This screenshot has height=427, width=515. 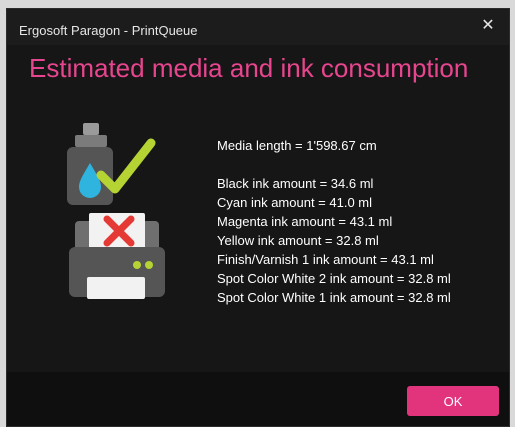 I want to click on ink-amount-yellow: Yellow ink amount = 32.8 ml, so click(x=298, y=240).